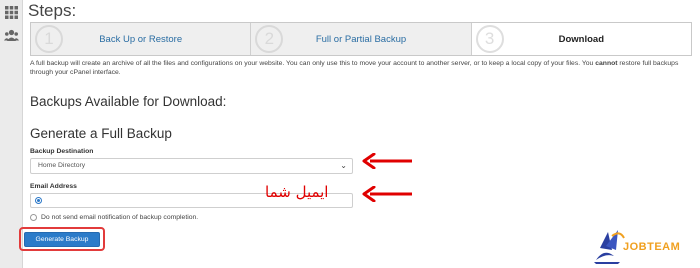 The height and width of the screenshot is (268, 700). Describe the element at coordinates (62, 151) in the screenshot. I see `backup-destination-label: Backup Destination` at that location.